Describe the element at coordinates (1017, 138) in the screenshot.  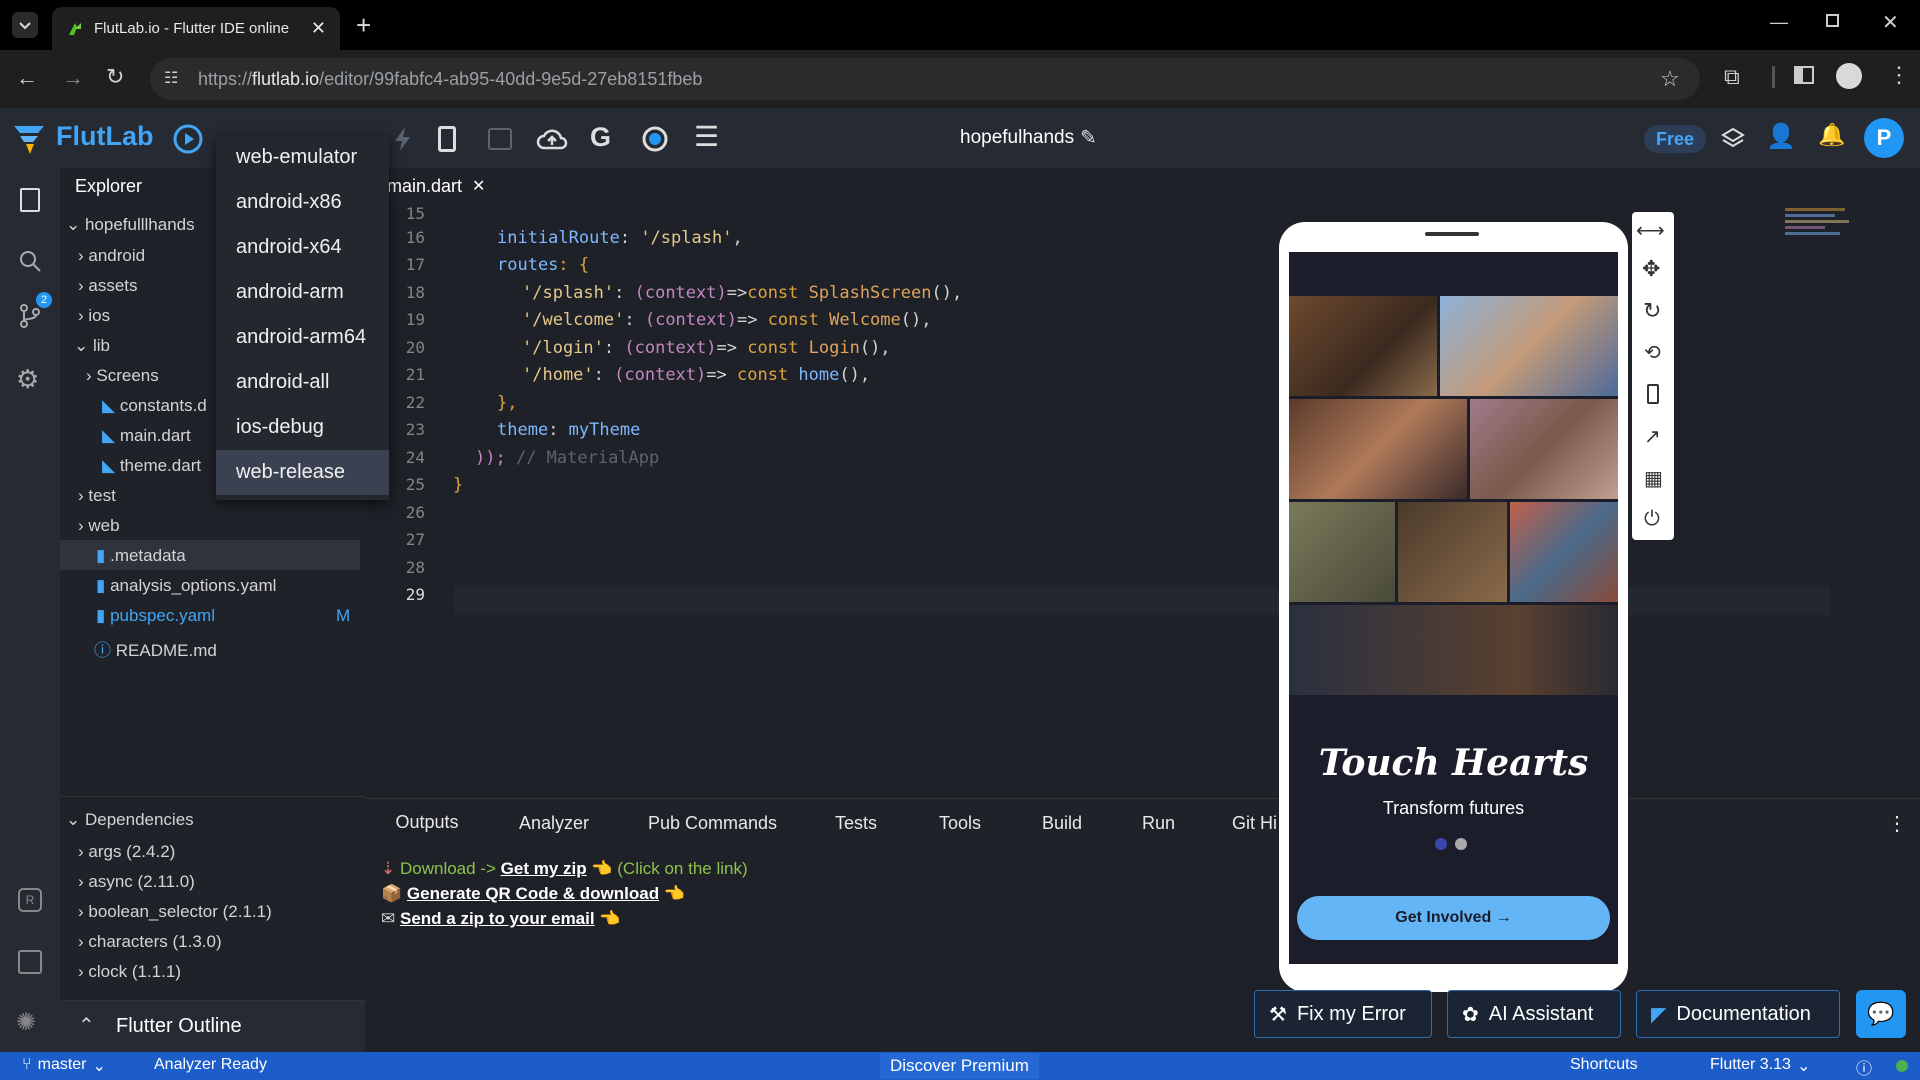
I see `project-name: hopefulhands` at that location.